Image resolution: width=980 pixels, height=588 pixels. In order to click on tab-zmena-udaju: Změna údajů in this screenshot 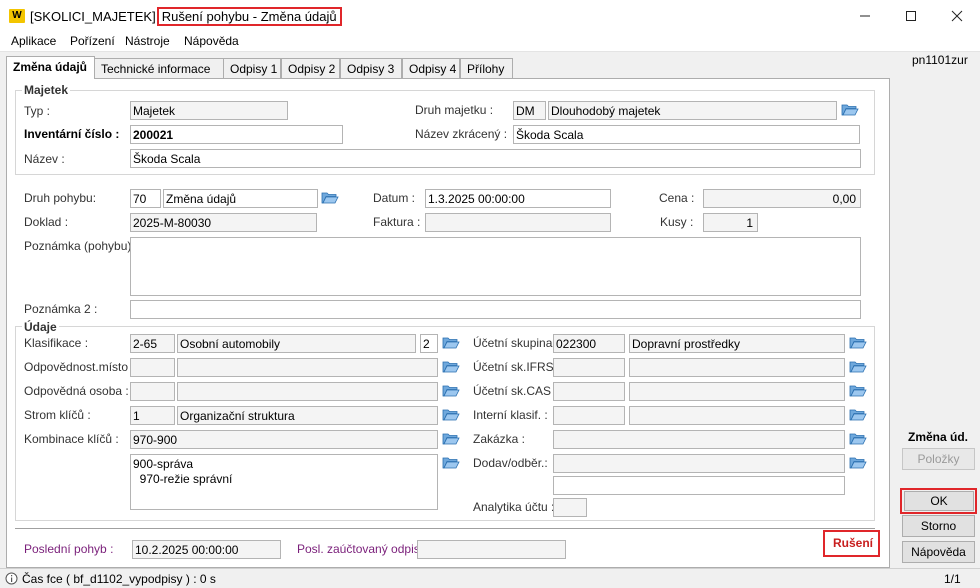, I will do `click(50, 67)`.